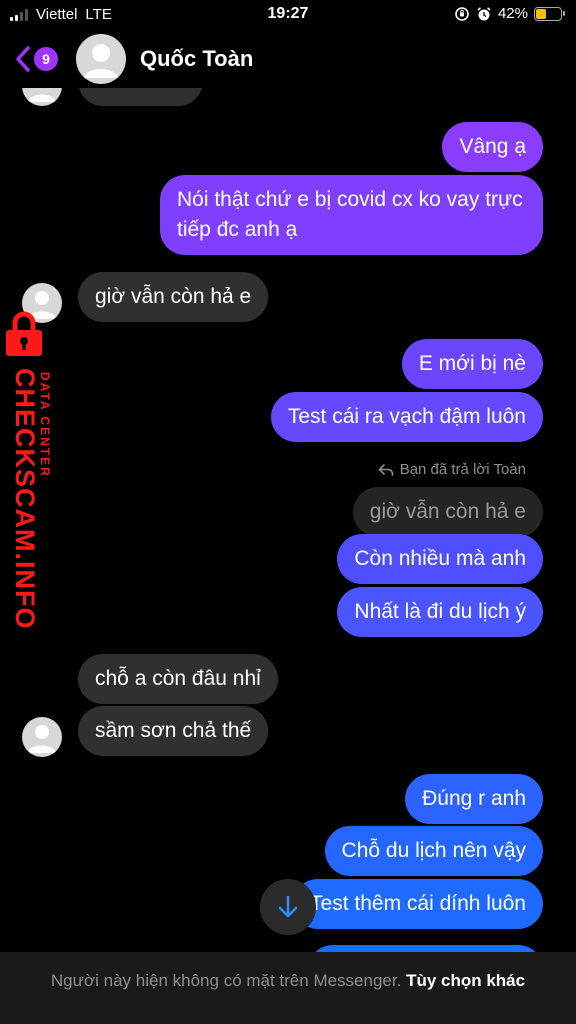 The height and width of the screenshot is (1024, 576). I want to click on contact-avatar, so click(101, 59).